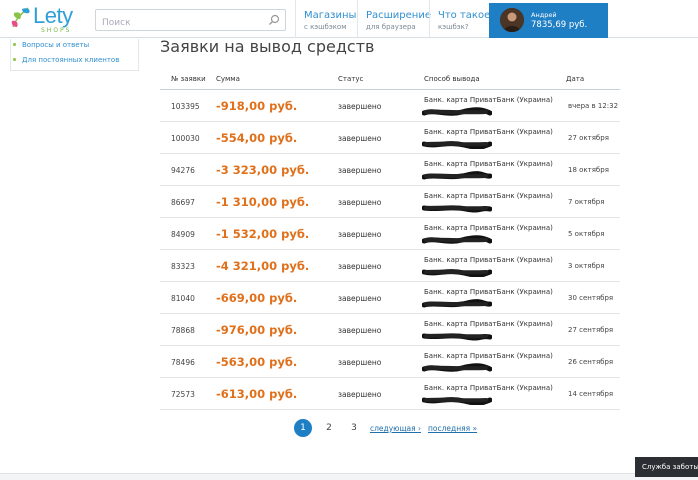 The width and height of the screenshot is (698, 480). I want to click on search-box, so click(190, 21).